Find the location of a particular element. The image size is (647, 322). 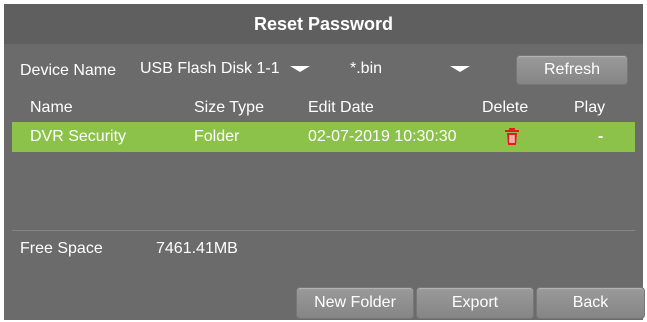

row-size-type: Folder is located at coordinates (217, 136).